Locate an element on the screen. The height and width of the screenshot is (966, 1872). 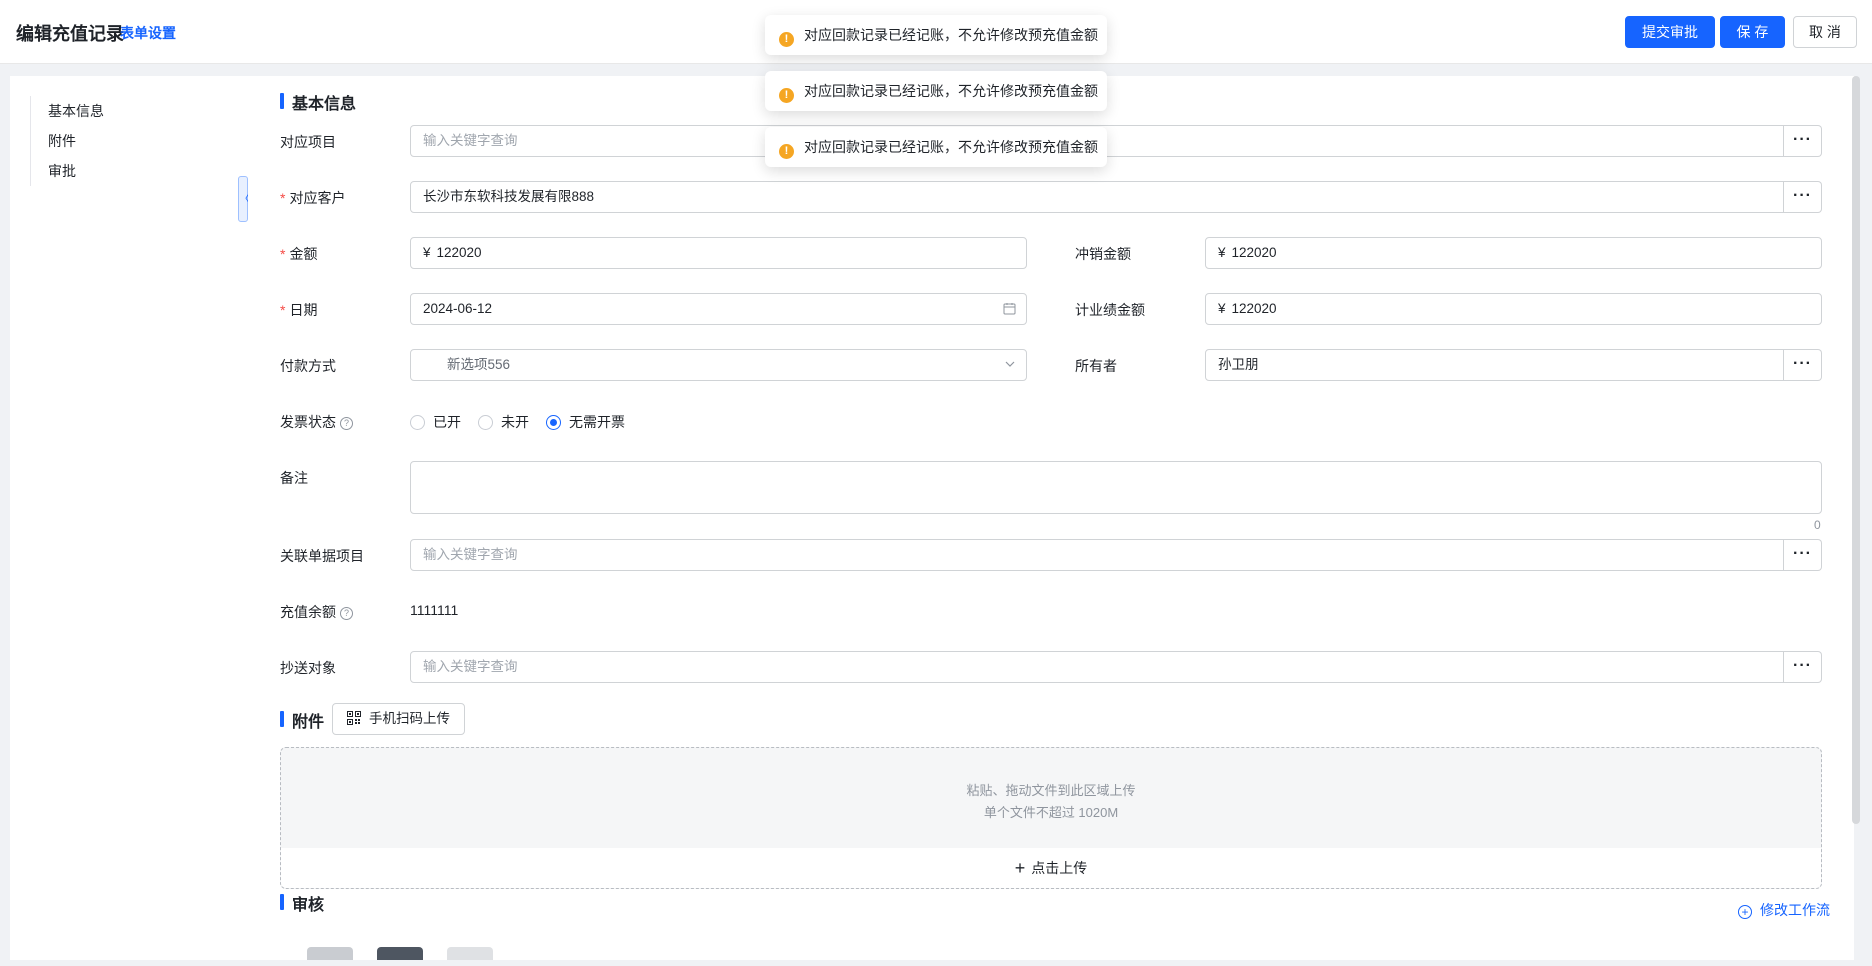
submit-approval-button: 提交审批 is located at coordinates (1670, 32).